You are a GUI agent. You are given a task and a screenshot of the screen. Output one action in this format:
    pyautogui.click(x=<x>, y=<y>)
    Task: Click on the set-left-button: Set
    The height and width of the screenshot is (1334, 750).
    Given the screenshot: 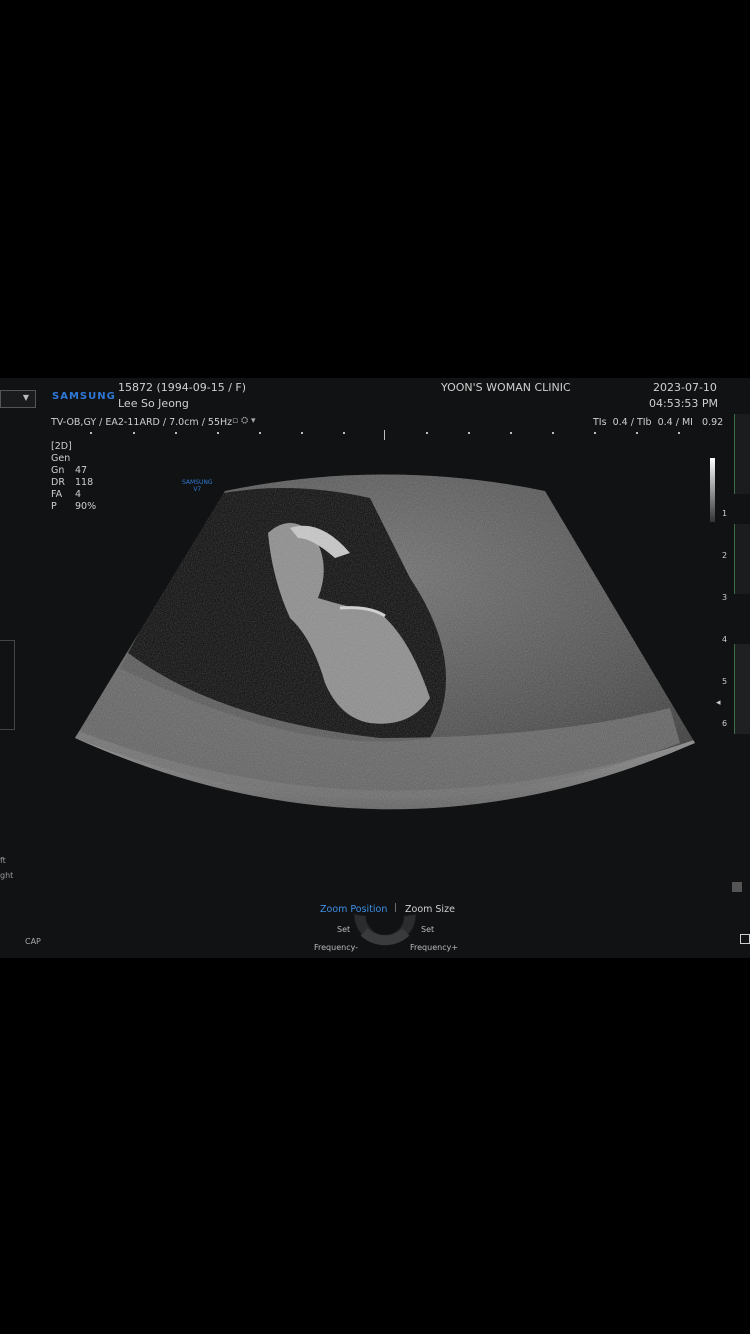 What is the action you would take?
    pyautogui.click(x=343, y=929)
    